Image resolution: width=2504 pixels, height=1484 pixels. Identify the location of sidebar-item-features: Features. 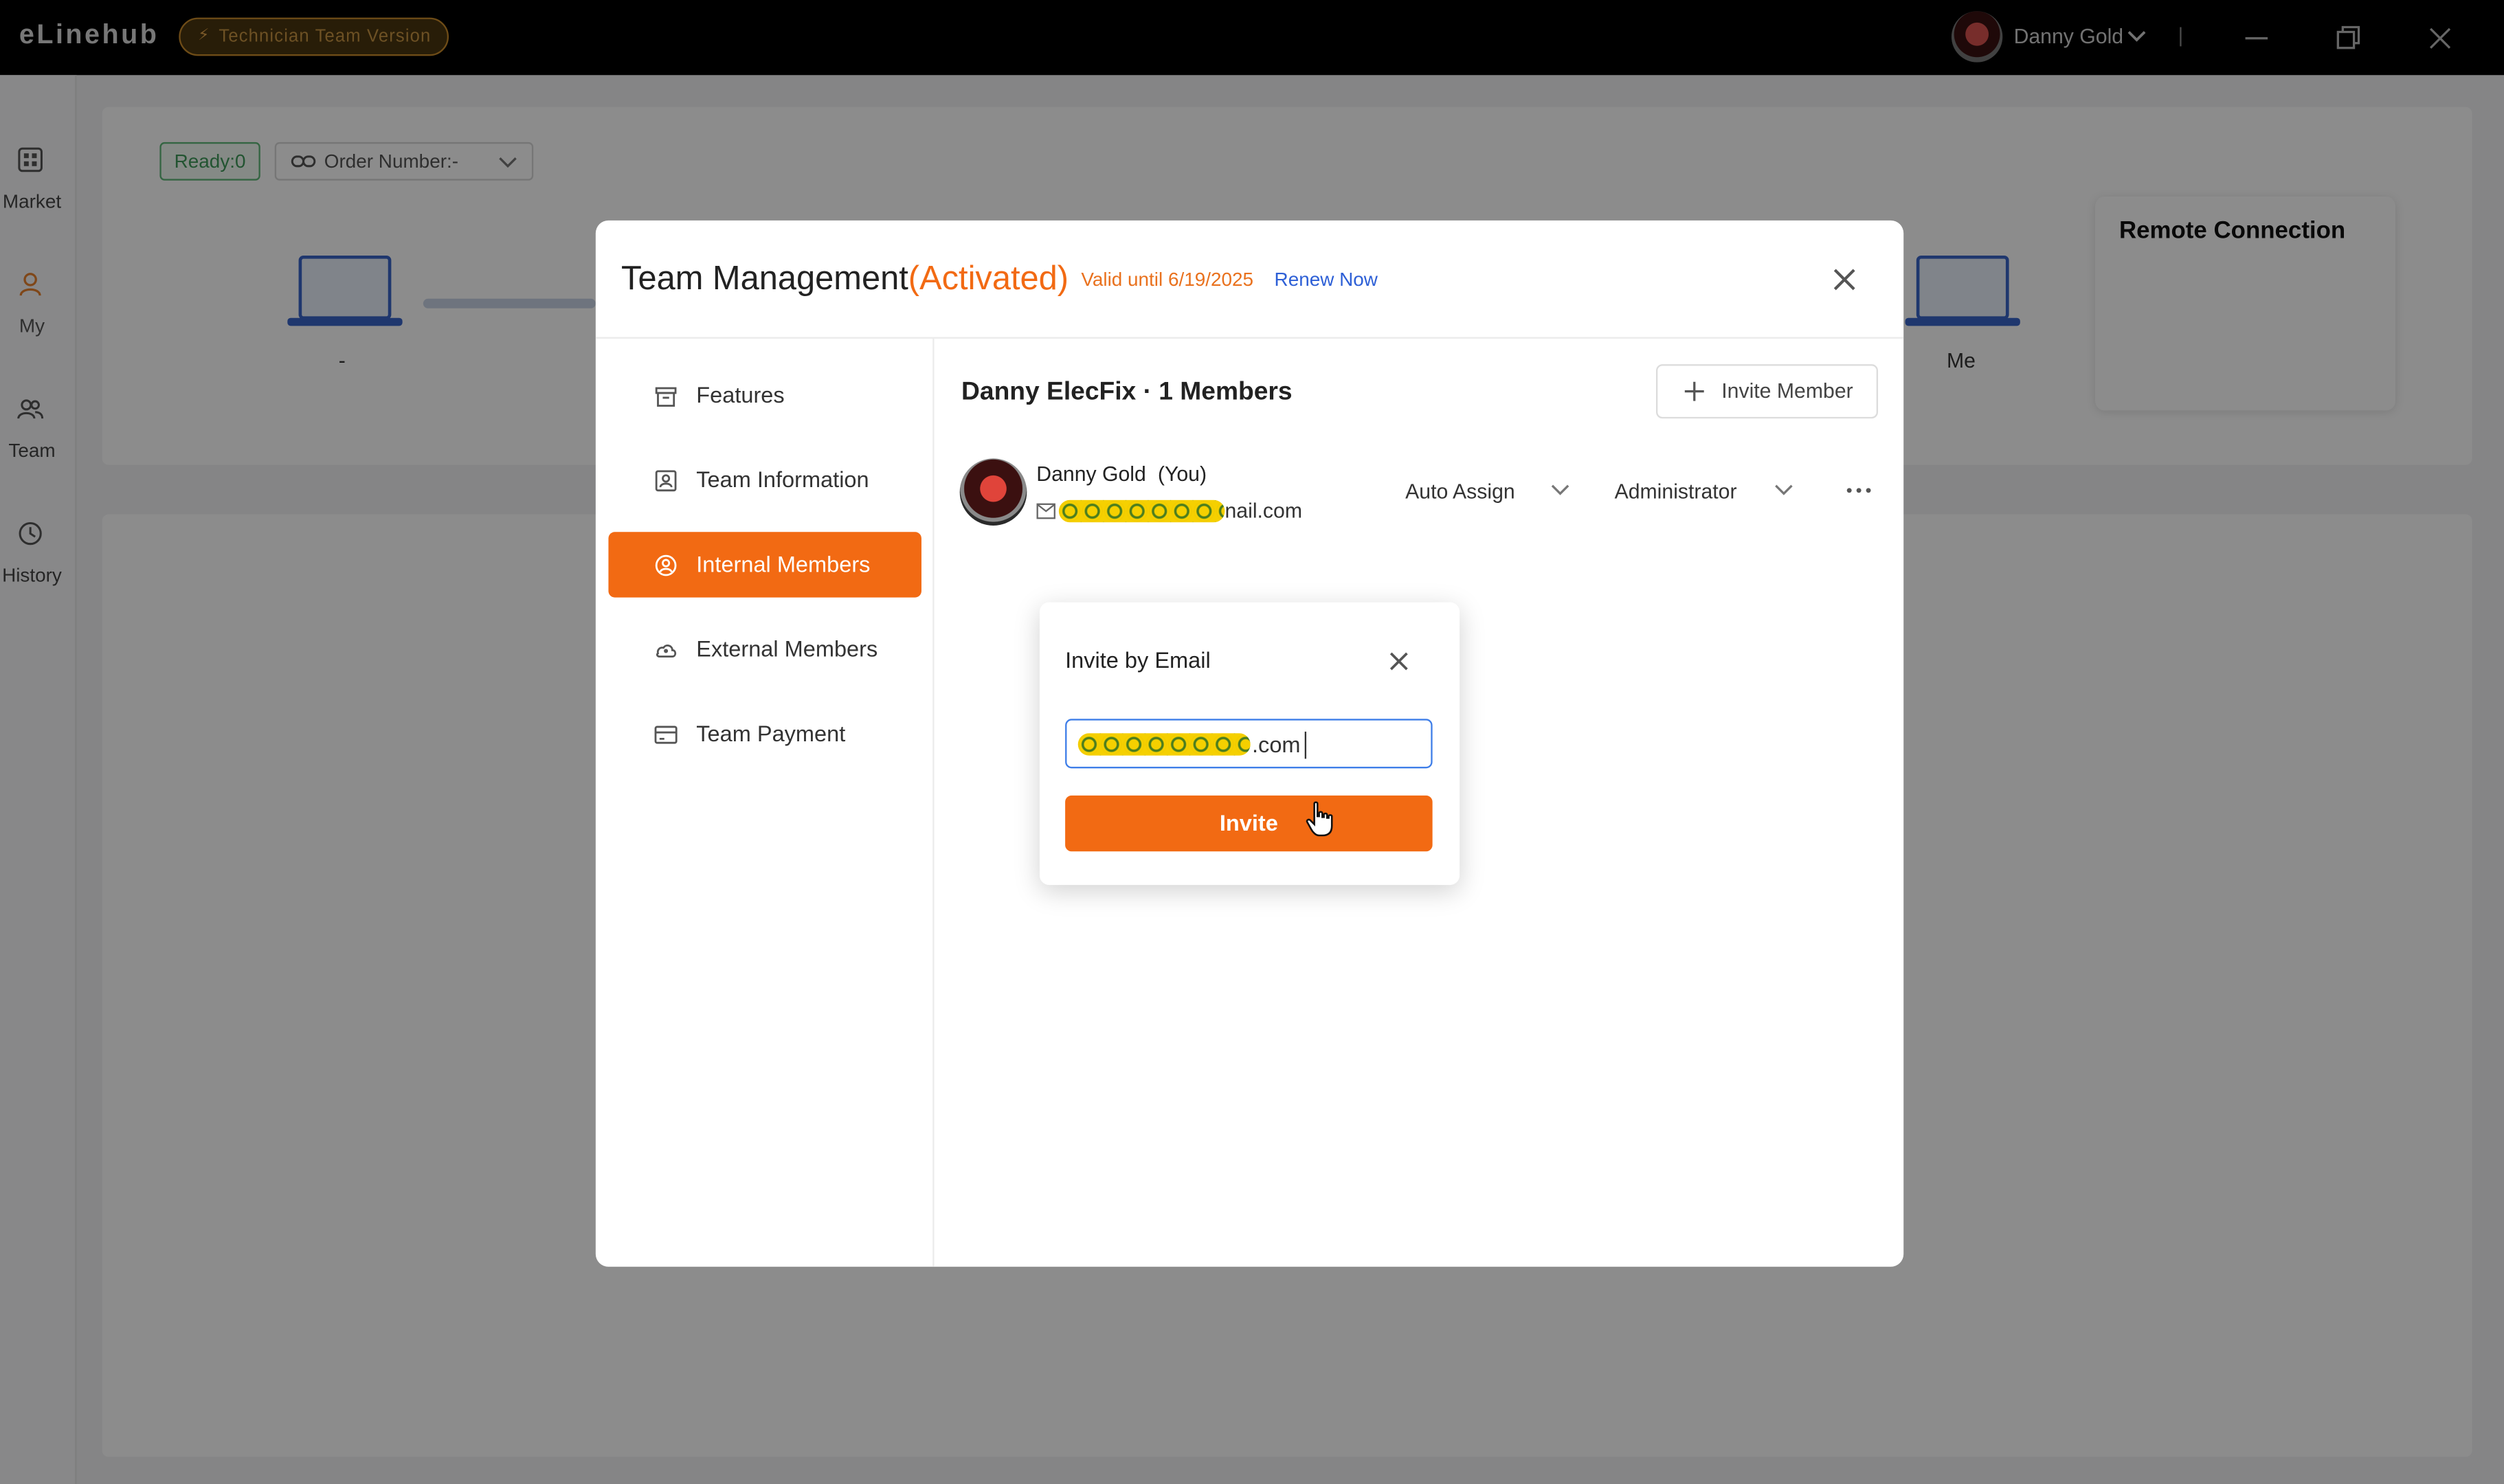
(764, 395).